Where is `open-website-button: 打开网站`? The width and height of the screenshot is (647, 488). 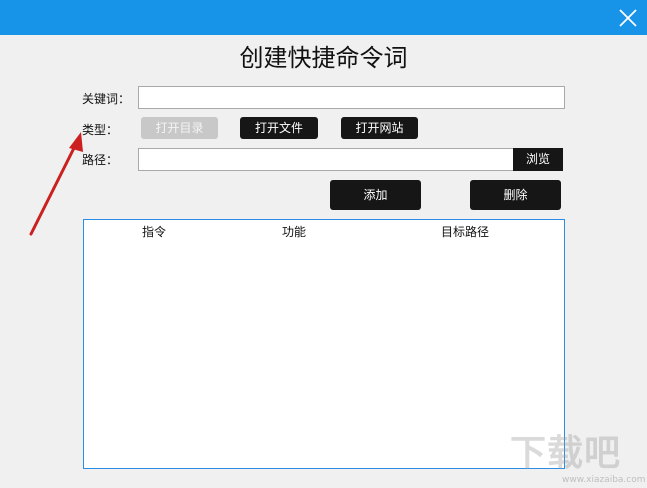
open-website-button: 打开网站 is located at coordinates (379, 128).